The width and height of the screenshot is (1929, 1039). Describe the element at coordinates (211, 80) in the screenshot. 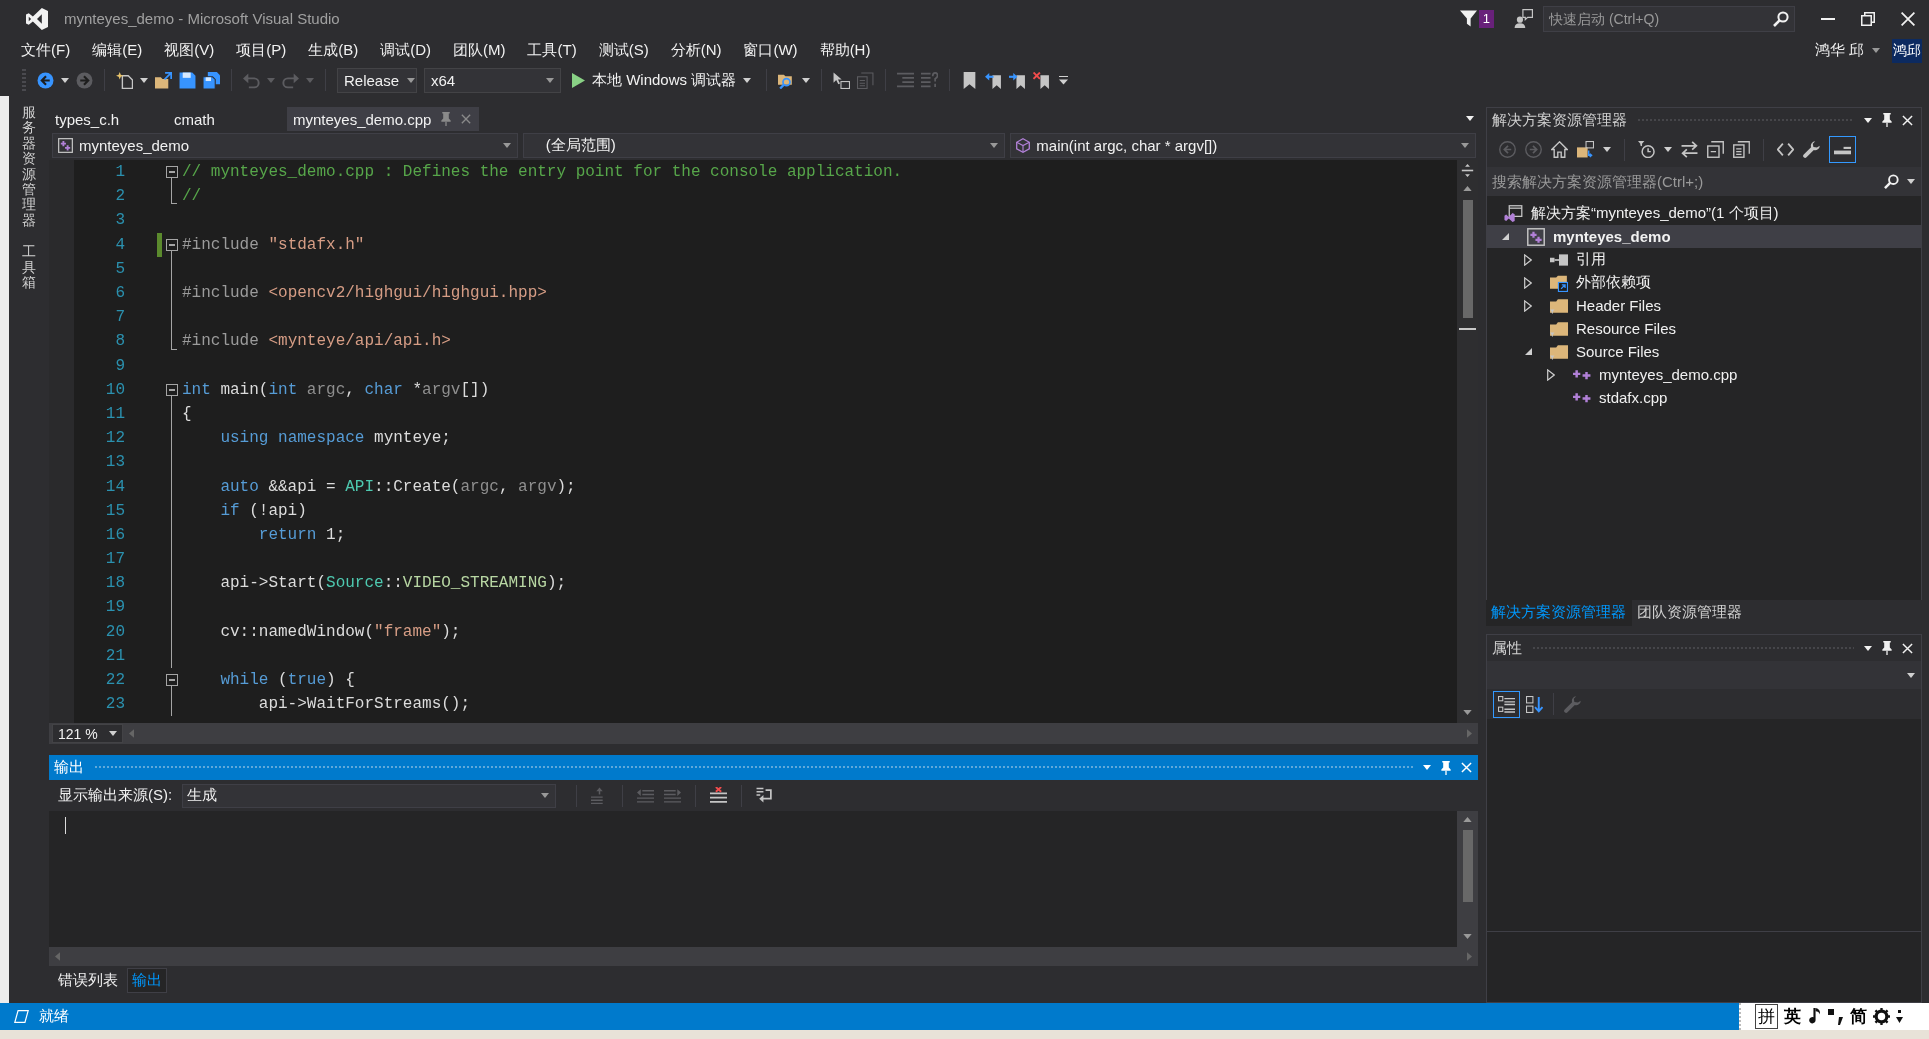

I see `save-all-icon` at that location.